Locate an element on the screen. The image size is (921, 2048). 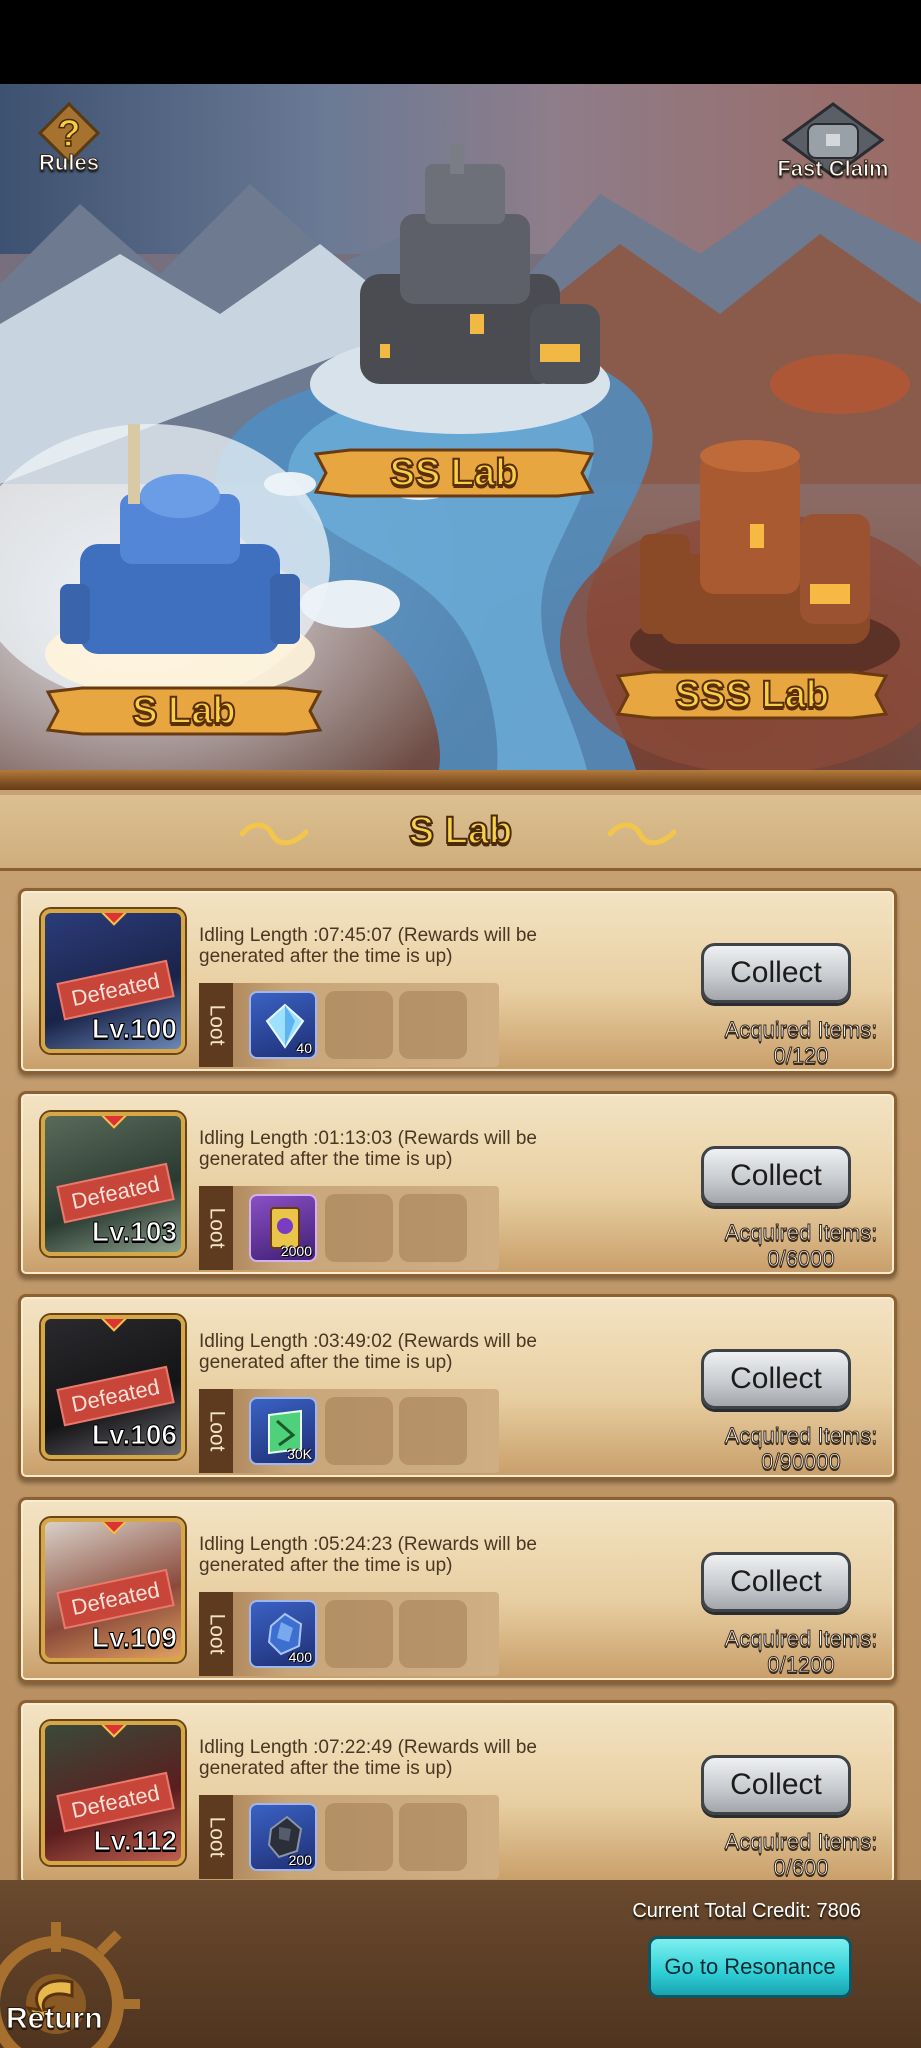
current-total-credit: Current Total Credit: 7806 is located at coordinates (746, 1911).